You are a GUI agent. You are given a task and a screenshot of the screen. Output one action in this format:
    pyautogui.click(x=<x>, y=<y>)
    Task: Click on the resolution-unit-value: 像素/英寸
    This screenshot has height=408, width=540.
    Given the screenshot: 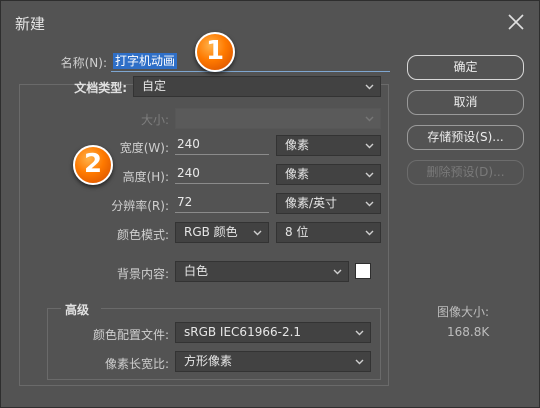 What is the action you would take?
    pyautogui.click(x=311, y=203)
    